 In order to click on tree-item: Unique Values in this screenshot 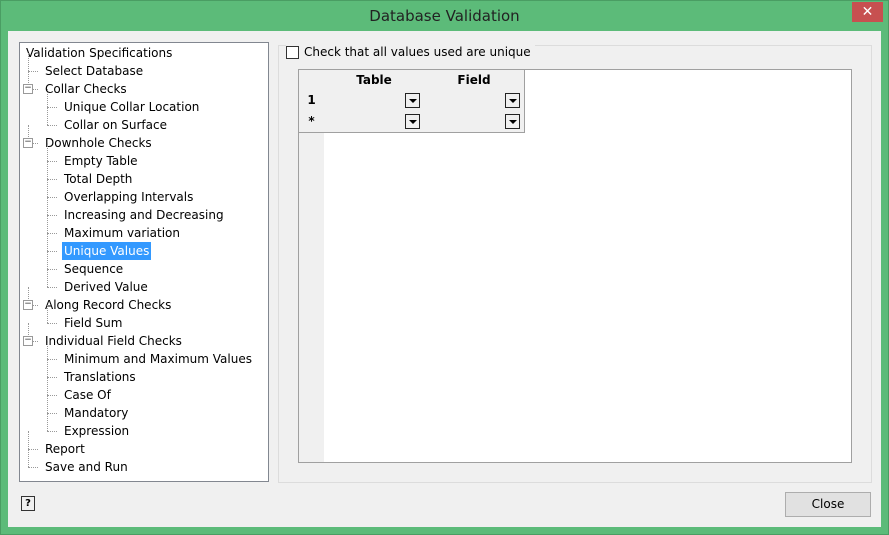, I will do `click(107, 251)`.